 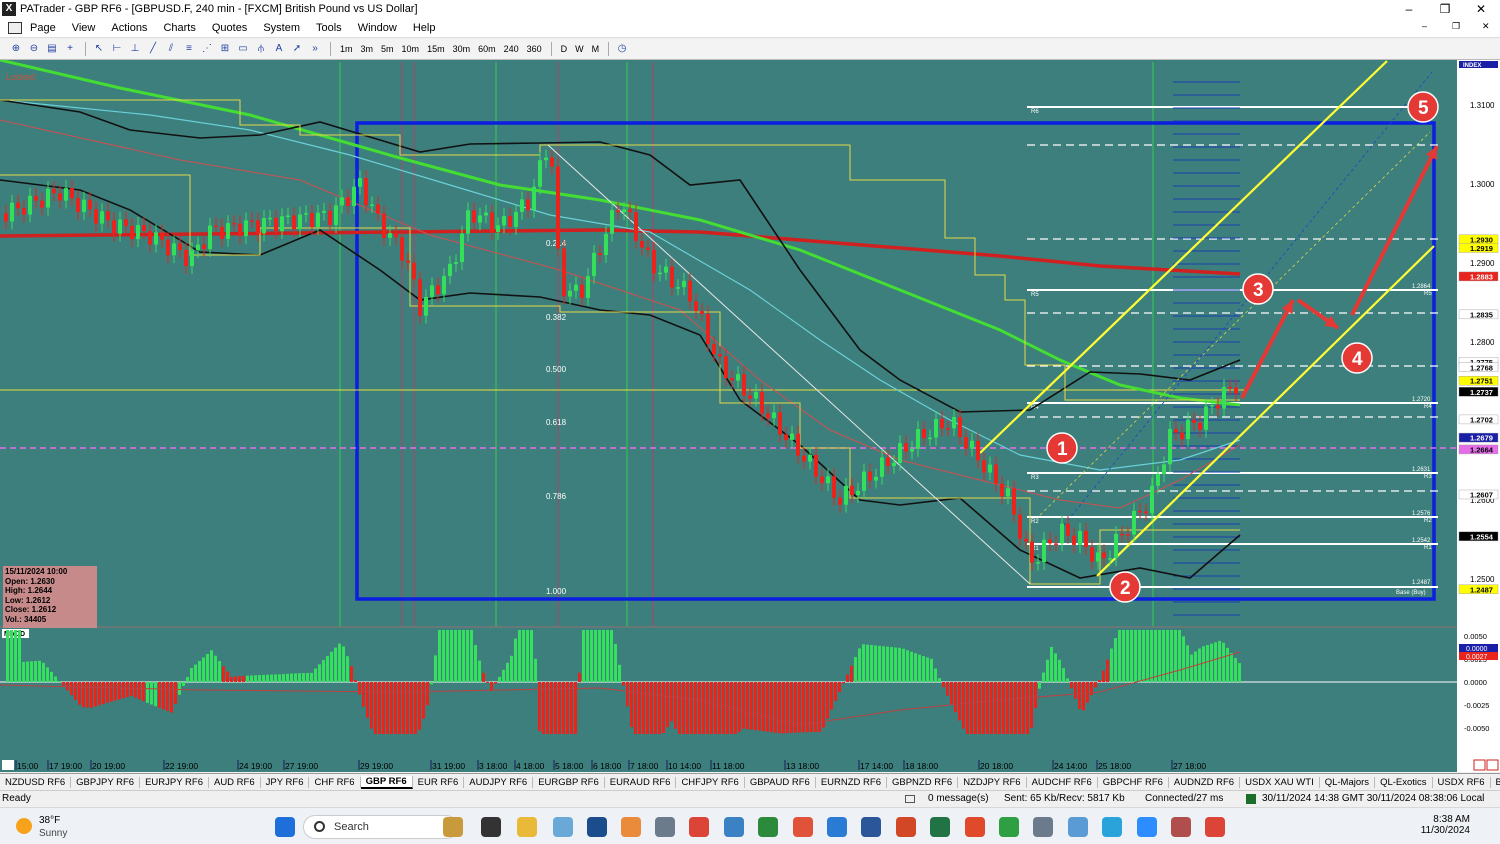 I want to click on chart-app-icon, so click(x=563, y=827).